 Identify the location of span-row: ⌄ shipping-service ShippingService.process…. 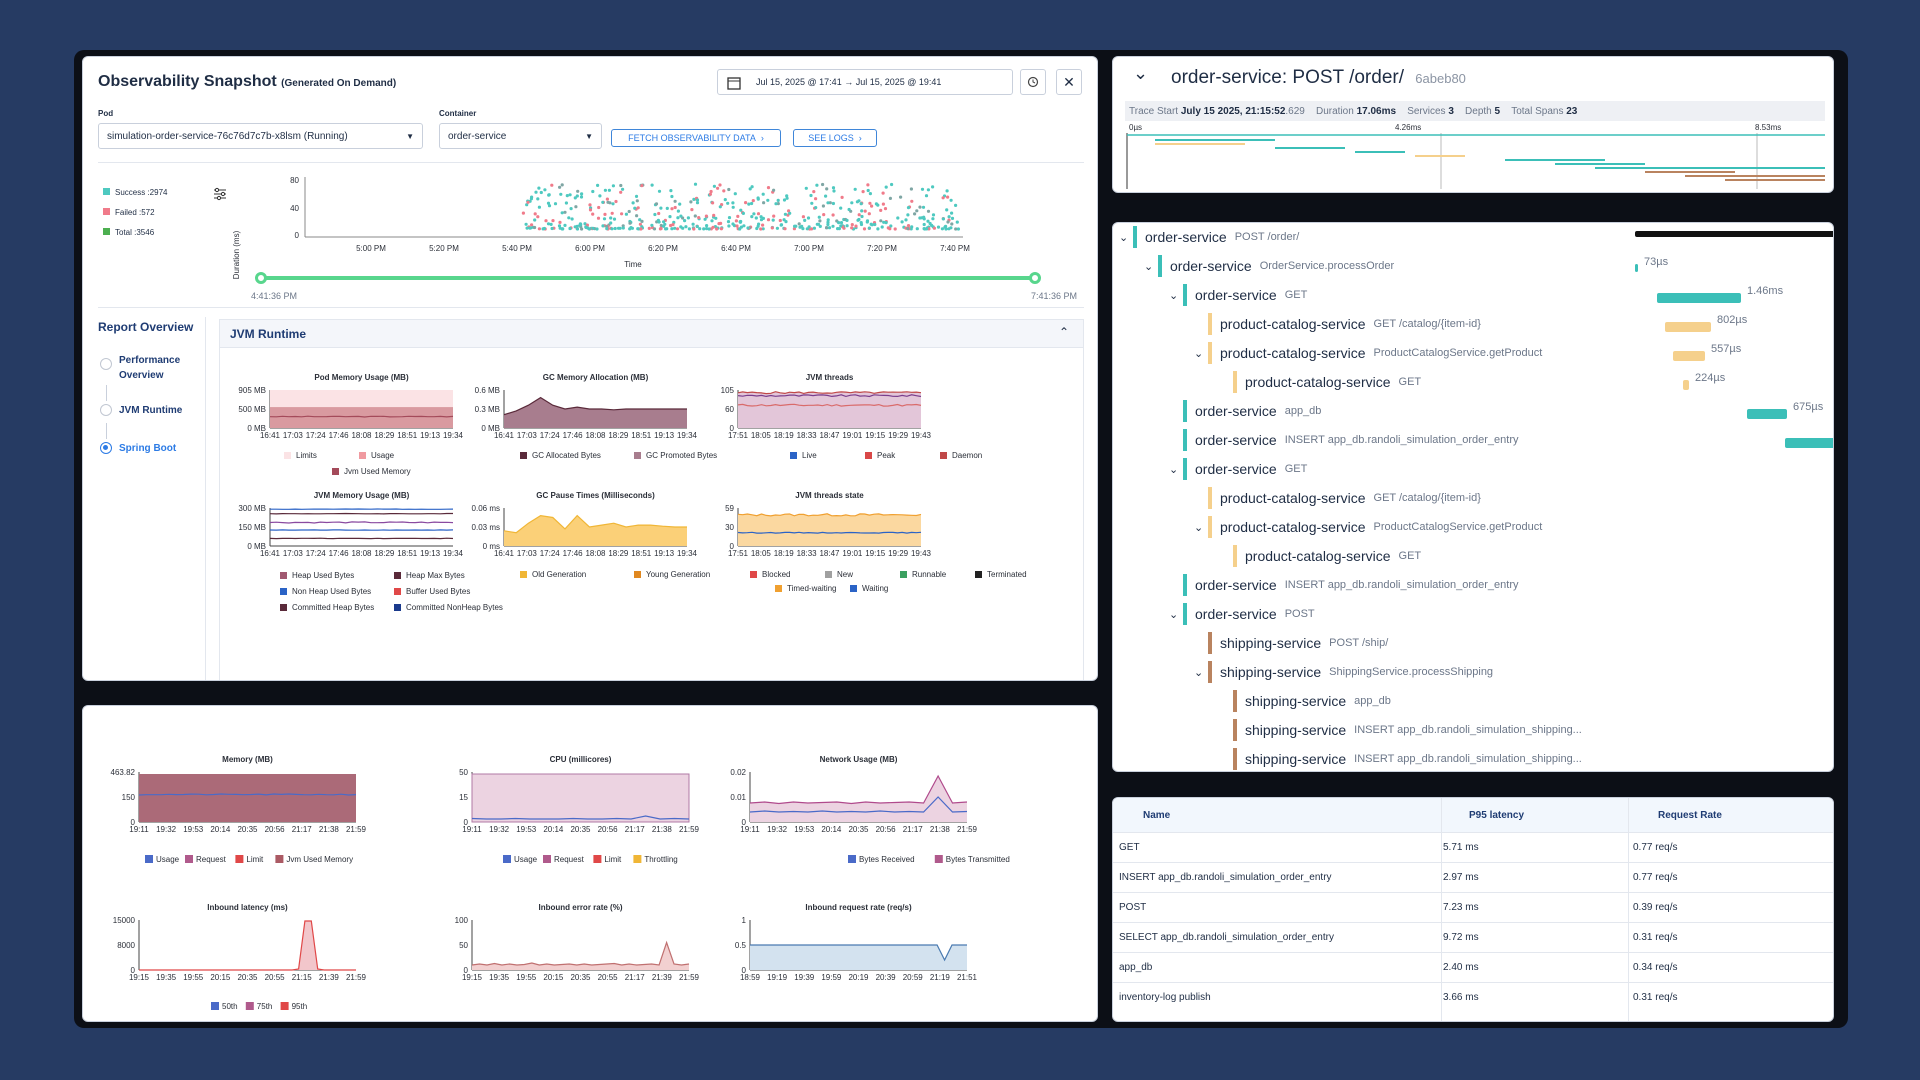
(1343, 672).